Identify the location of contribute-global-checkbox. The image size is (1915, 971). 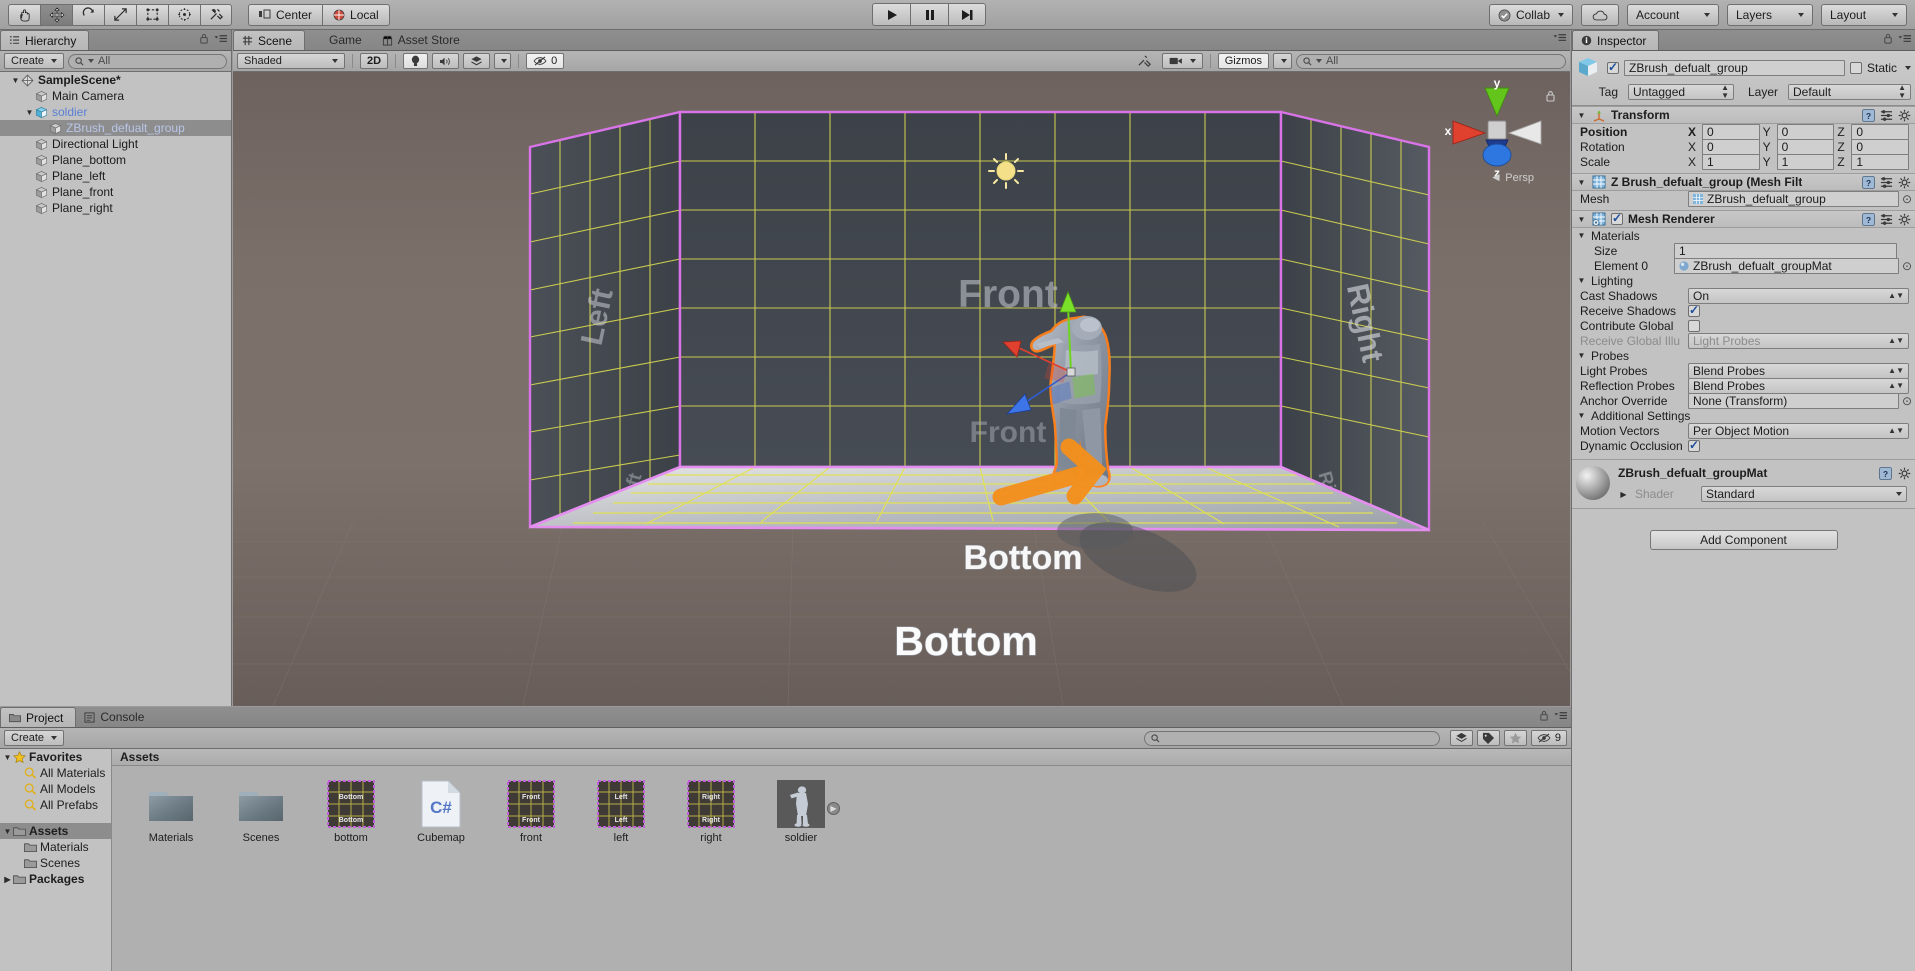
(1694, 325).